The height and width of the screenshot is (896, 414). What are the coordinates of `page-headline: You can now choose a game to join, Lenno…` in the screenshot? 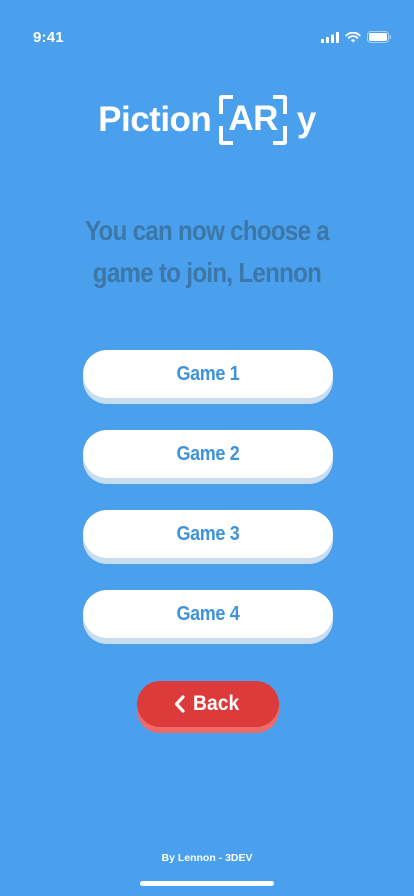 It's located at (206, 252).